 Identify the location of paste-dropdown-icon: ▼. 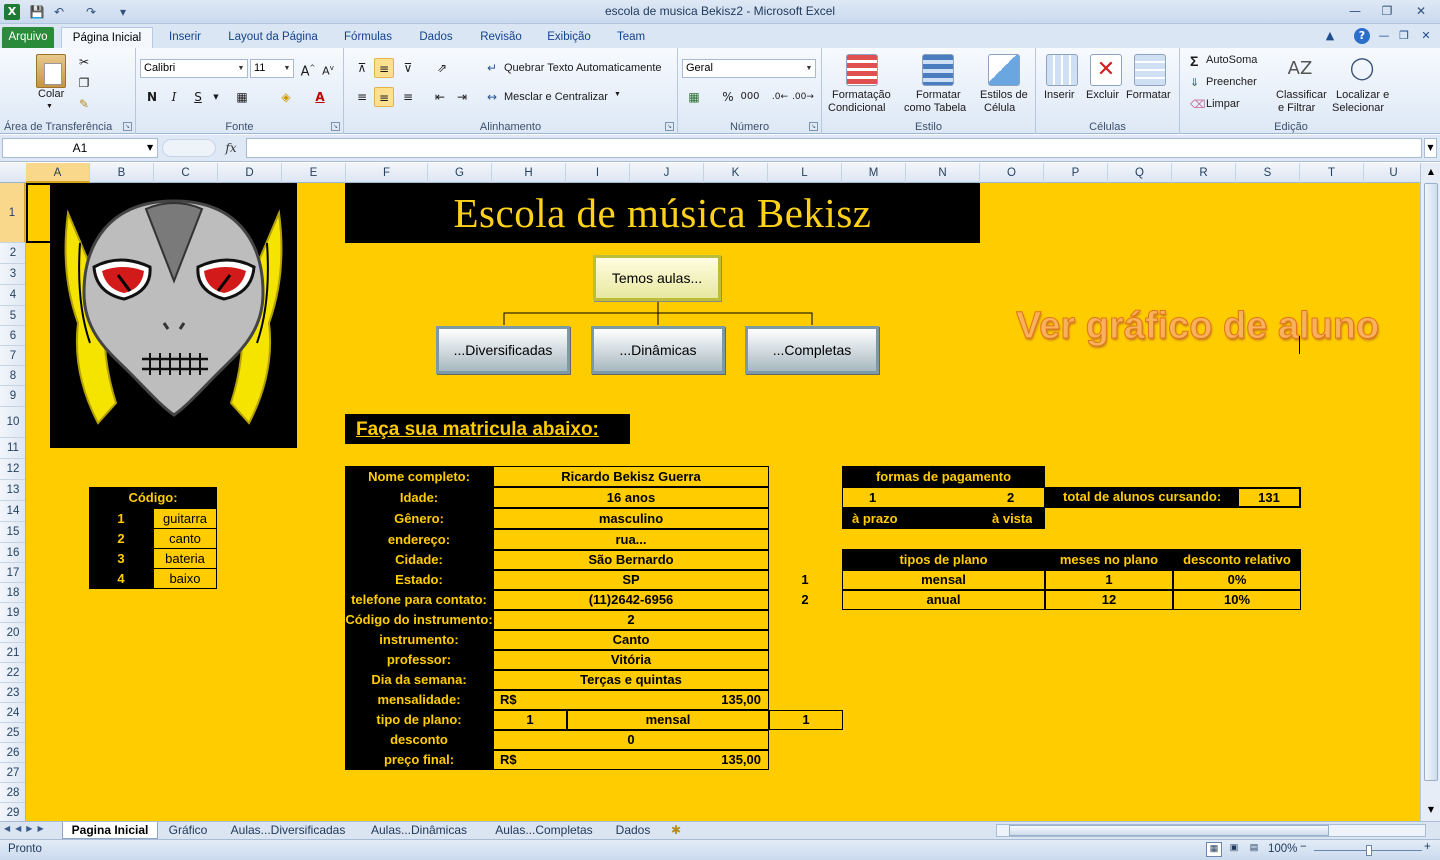
(49, 106).